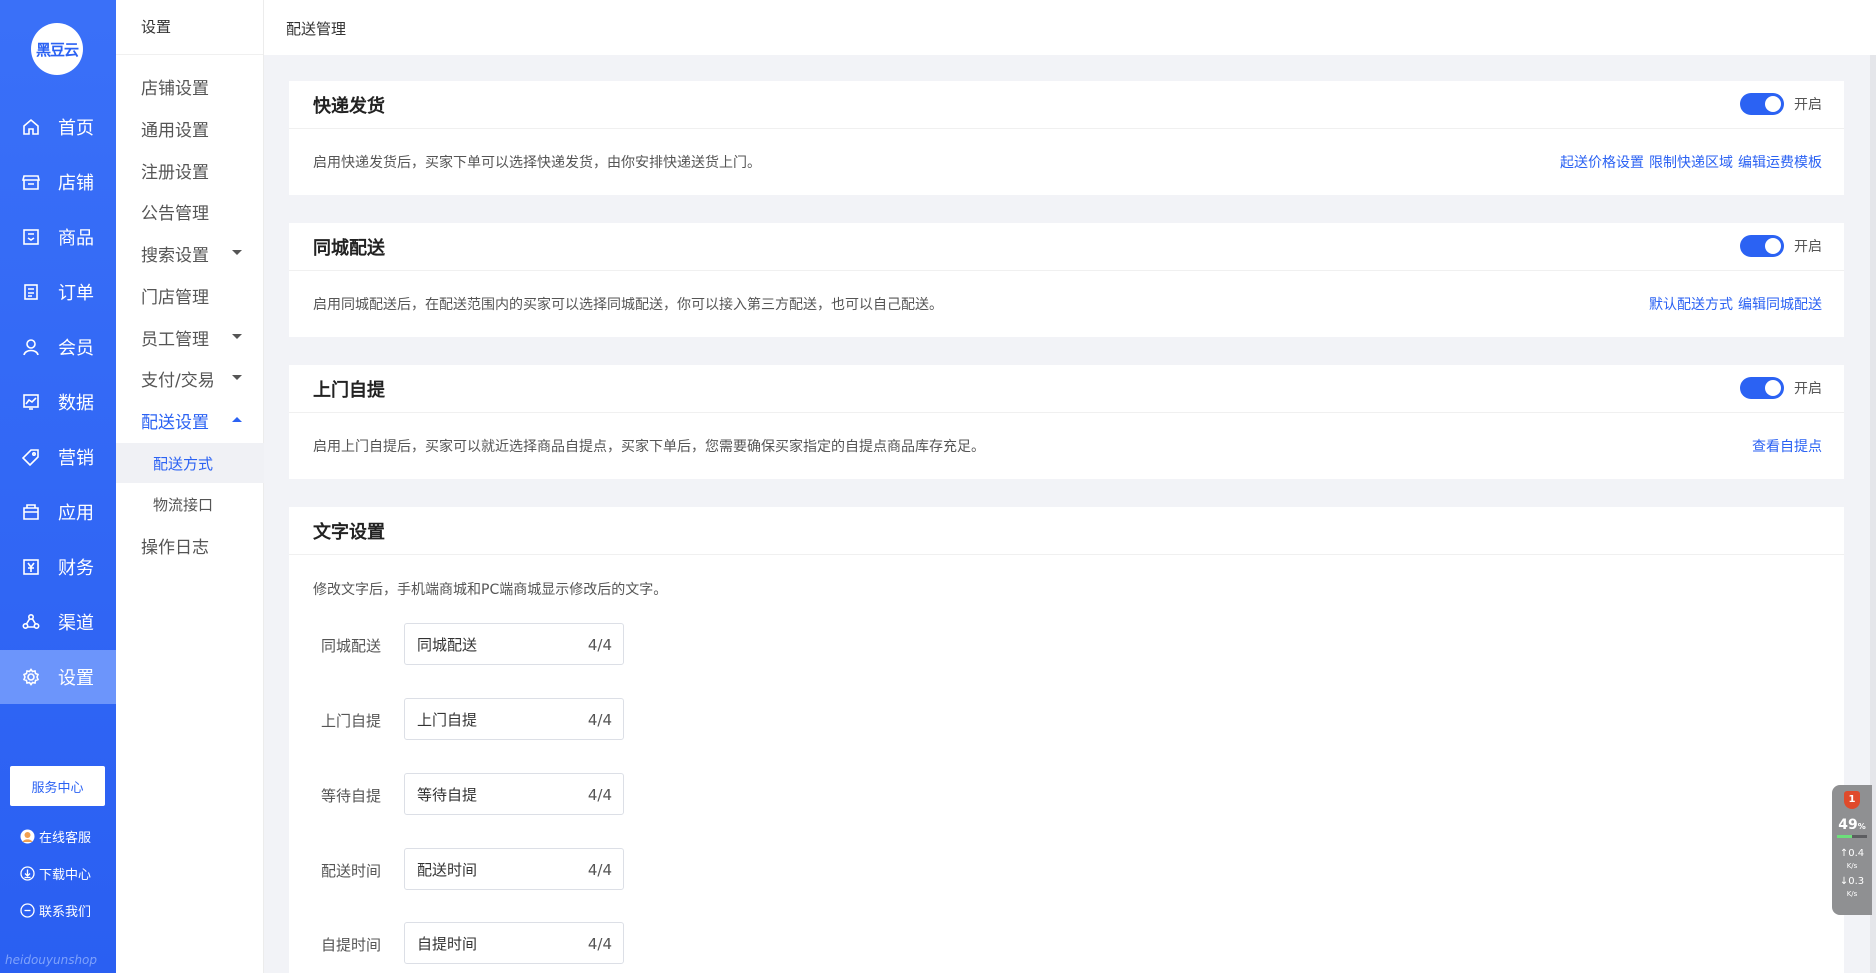  Describe the element at coordinates (57, 49) in the screenshot. I see `brand-logo: 黑豆云` at that location.